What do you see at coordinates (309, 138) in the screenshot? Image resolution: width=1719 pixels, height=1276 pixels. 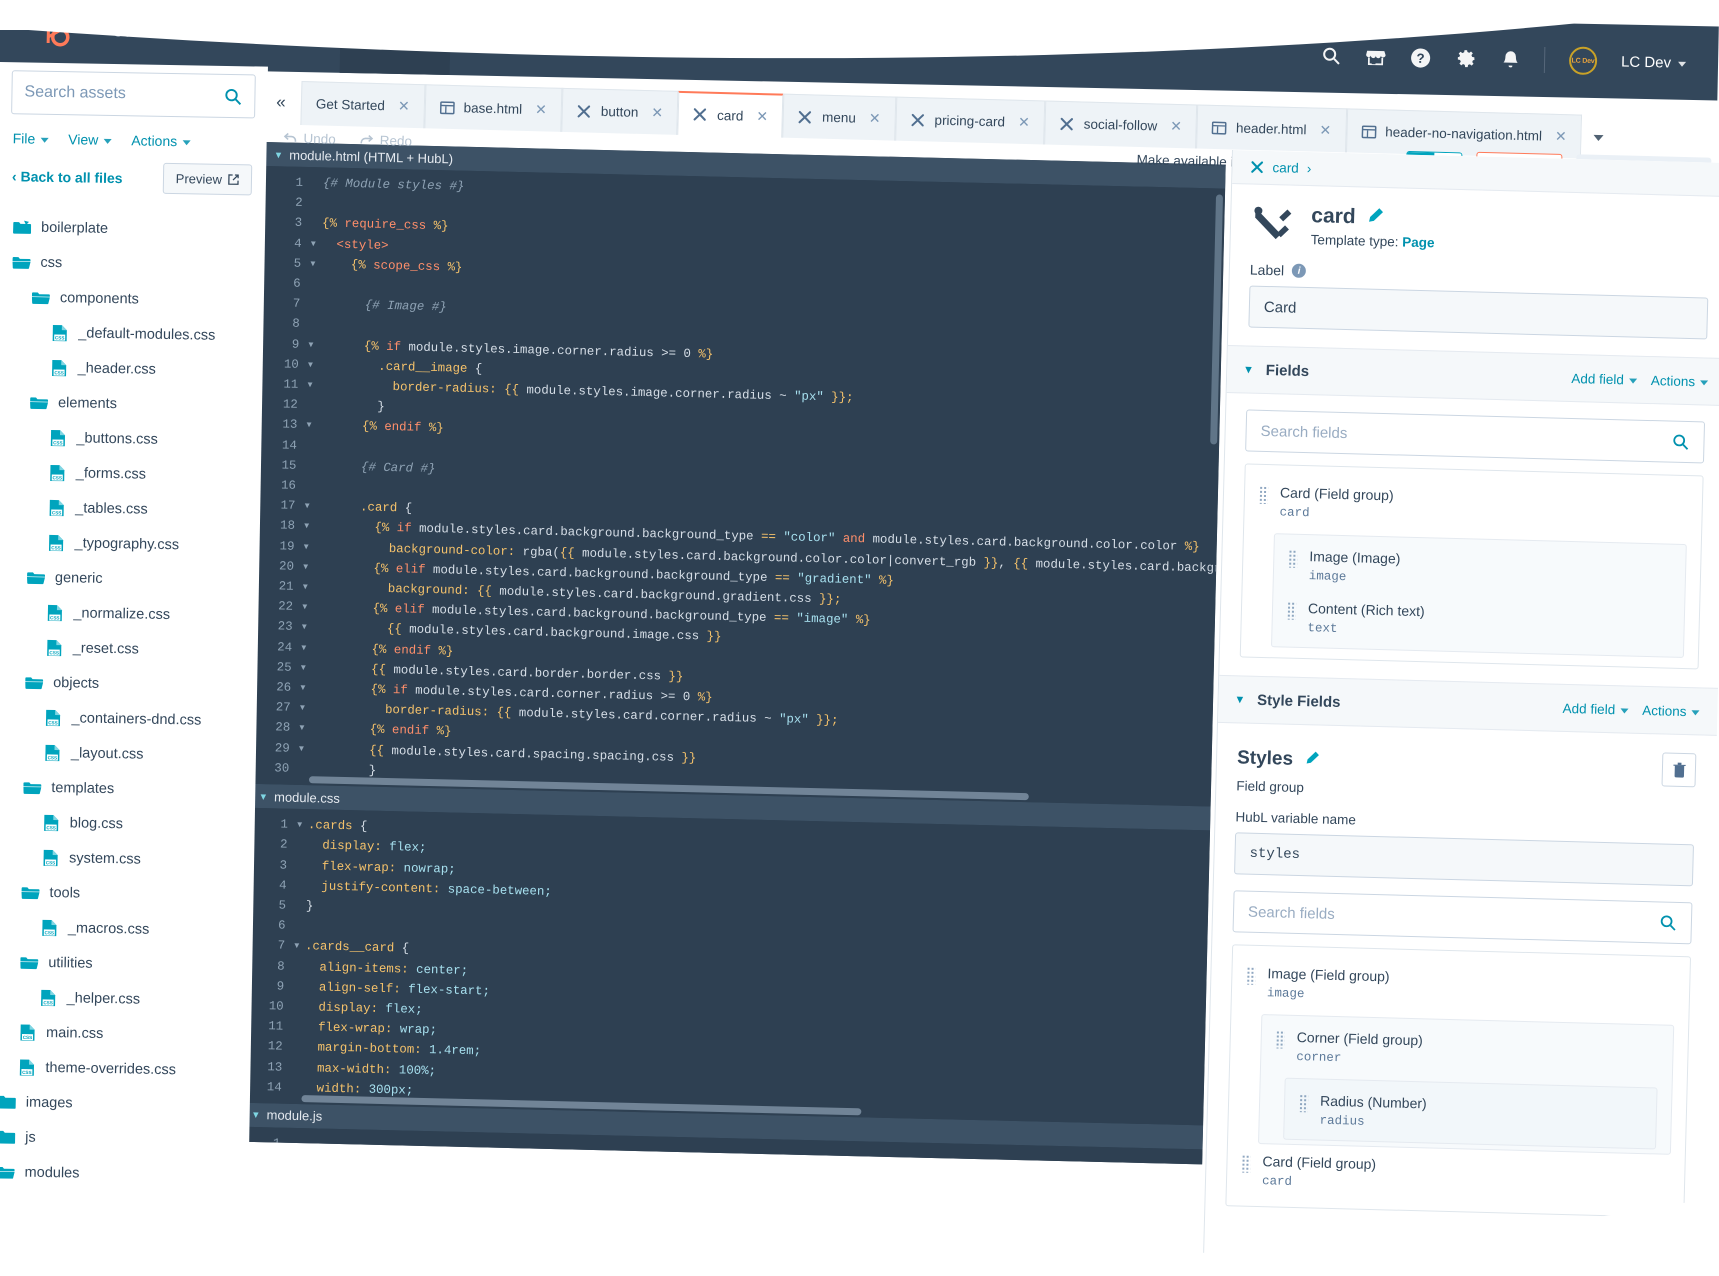 I see `undo-button: Undo` at bounding box center [309, 138].